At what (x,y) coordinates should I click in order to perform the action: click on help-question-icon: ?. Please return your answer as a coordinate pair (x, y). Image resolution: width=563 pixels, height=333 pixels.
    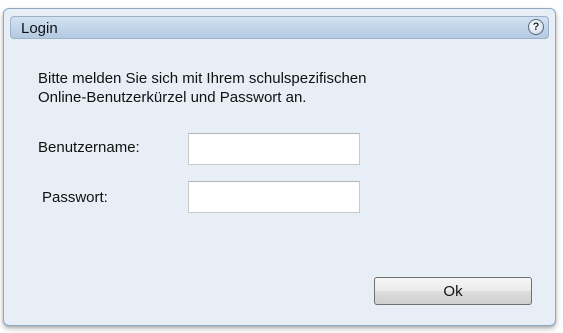
    Looking at the image, I should click on (536, 27).